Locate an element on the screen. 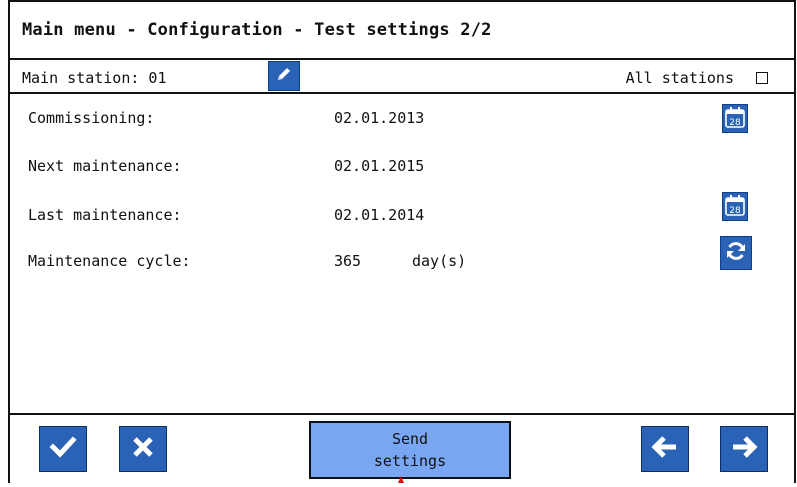 This screenshot has width=797, height=487. commissioning-label: Commissioning: is located at coordinates (91, 118).